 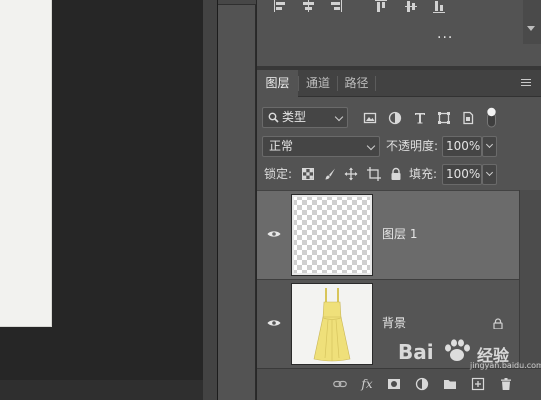 What do you see at coordinates (423, 174) in the screenshot?
I see `fill-label: 填充:` at bounding box center [423, 174].